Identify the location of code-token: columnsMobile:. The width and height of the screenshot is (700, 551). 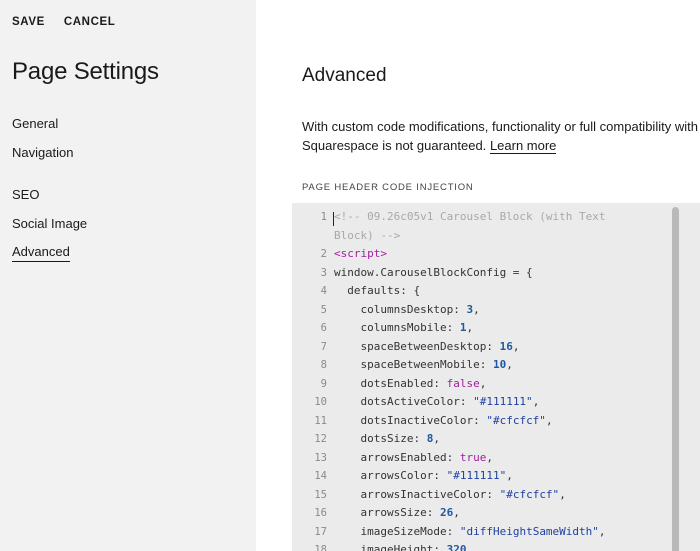
(397, 327).